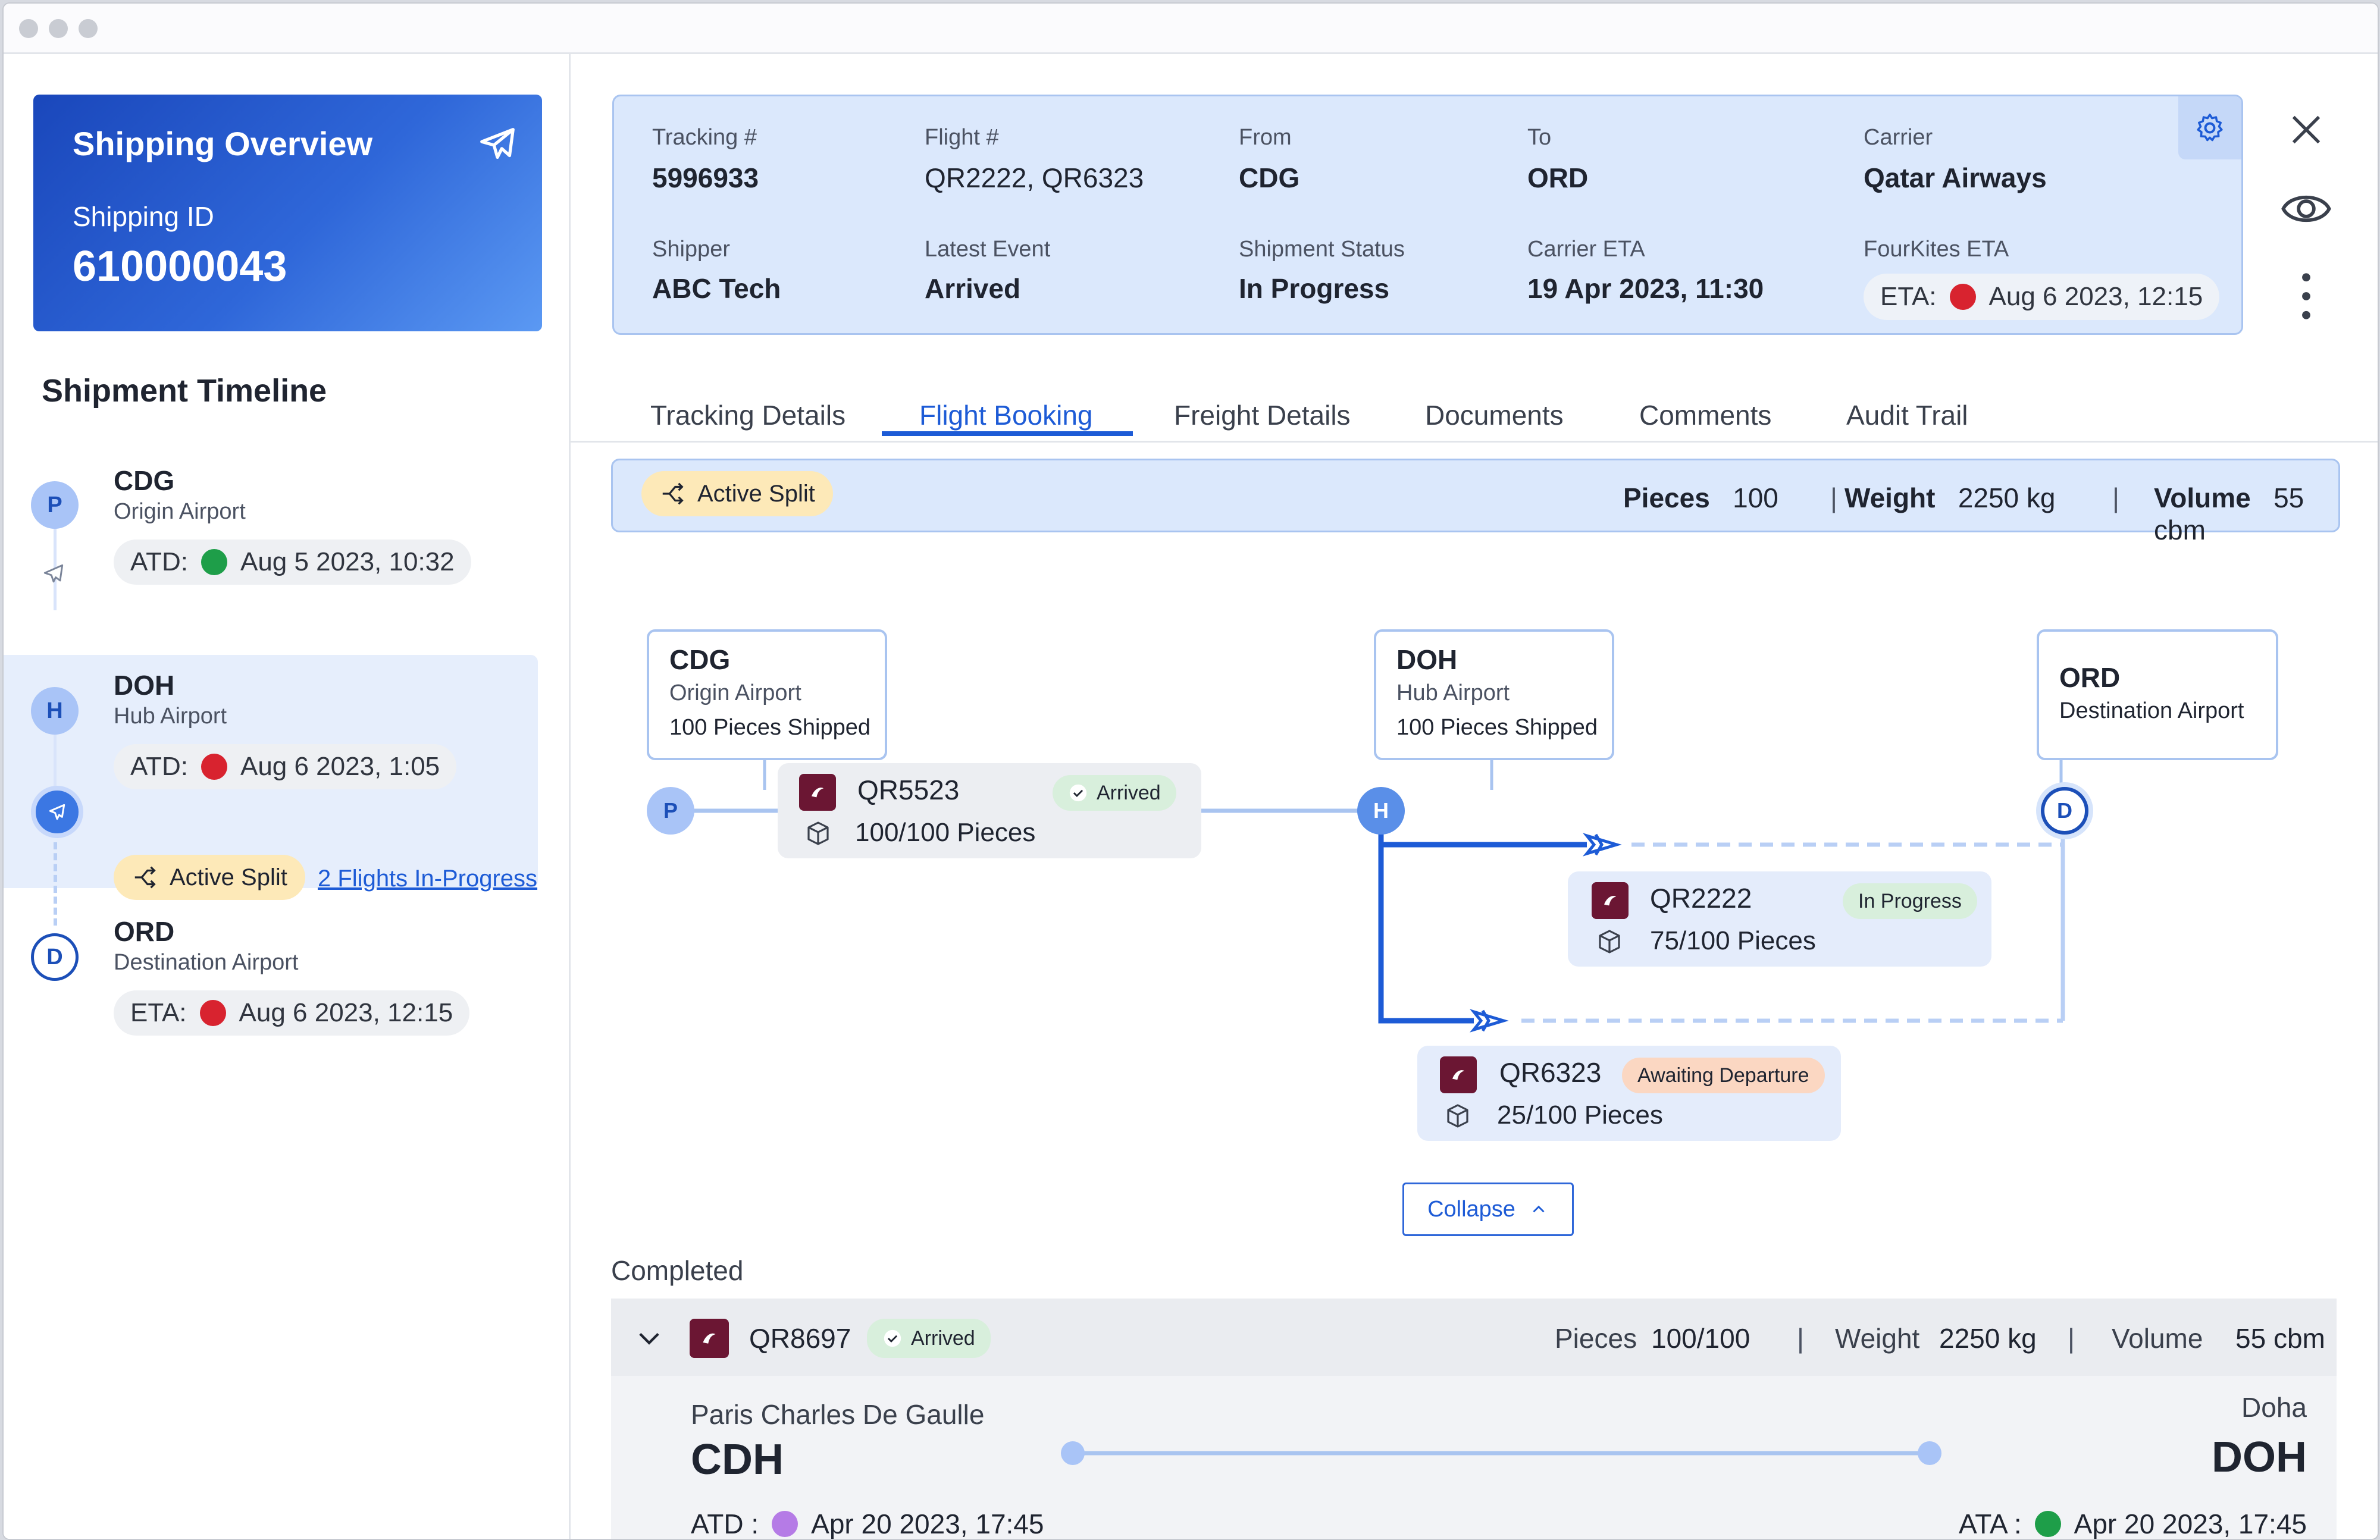 Image resolution: width=2380 pixels, height=1540 pixels. I want to click on timeline-stop-code: CDG, so click(144, 480).